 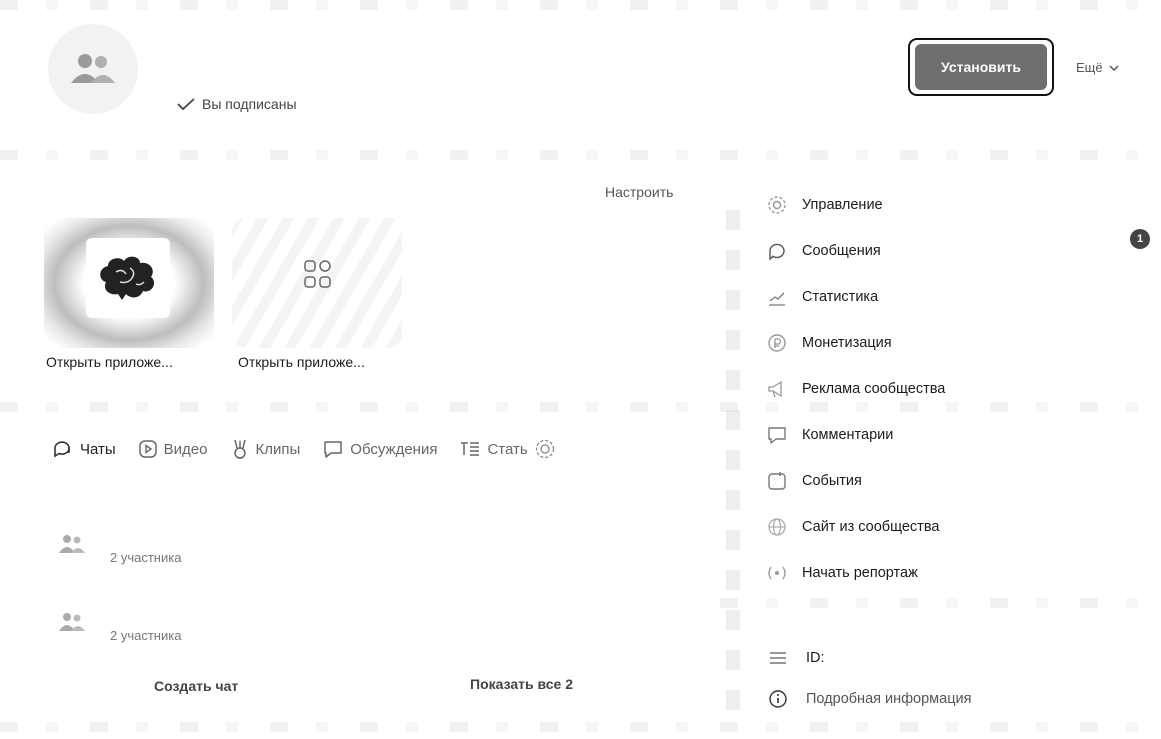 I want to click on tab-label: Видео, so click(x=185, y=449).